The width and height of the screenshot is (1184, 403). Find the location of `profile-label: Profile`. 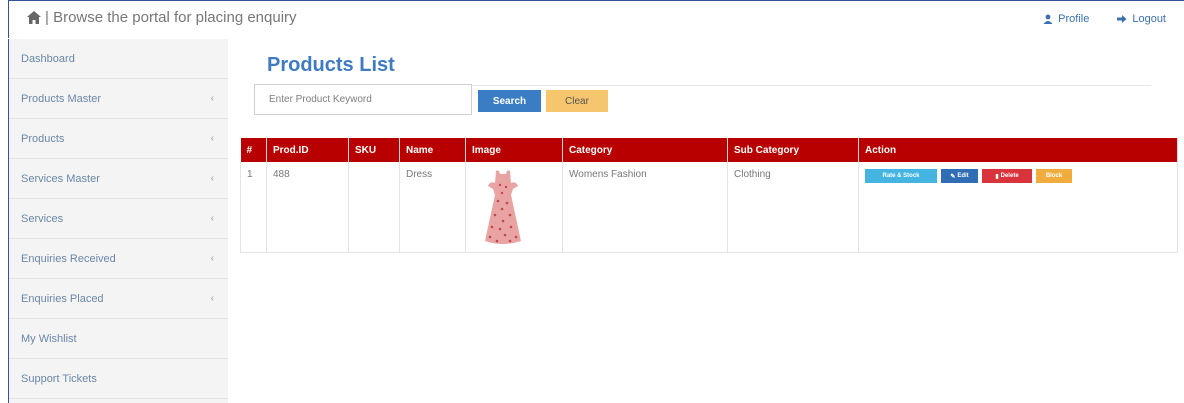

profile-label: Profile is located at coordinates (1074, 19).